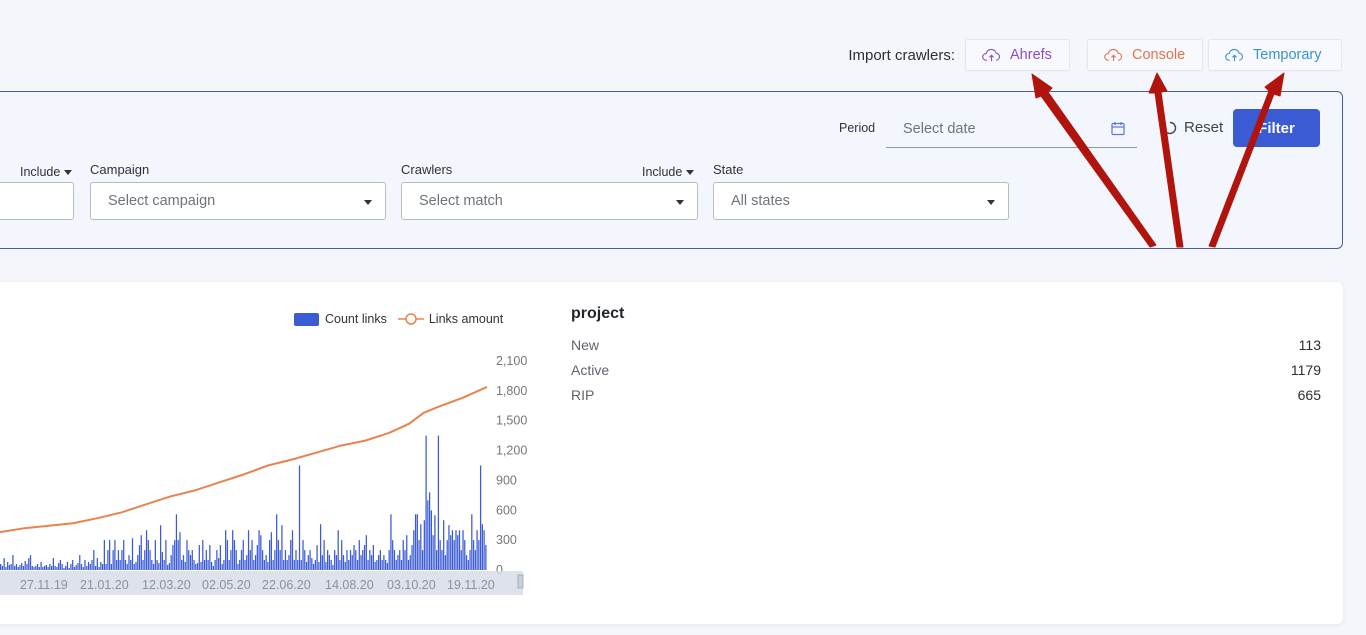 This screenshot has height=635, width=1366. Describe the element at coordinates (946, 373) in the screenshot. I see `stat-row-active: Active 1179` at that location.